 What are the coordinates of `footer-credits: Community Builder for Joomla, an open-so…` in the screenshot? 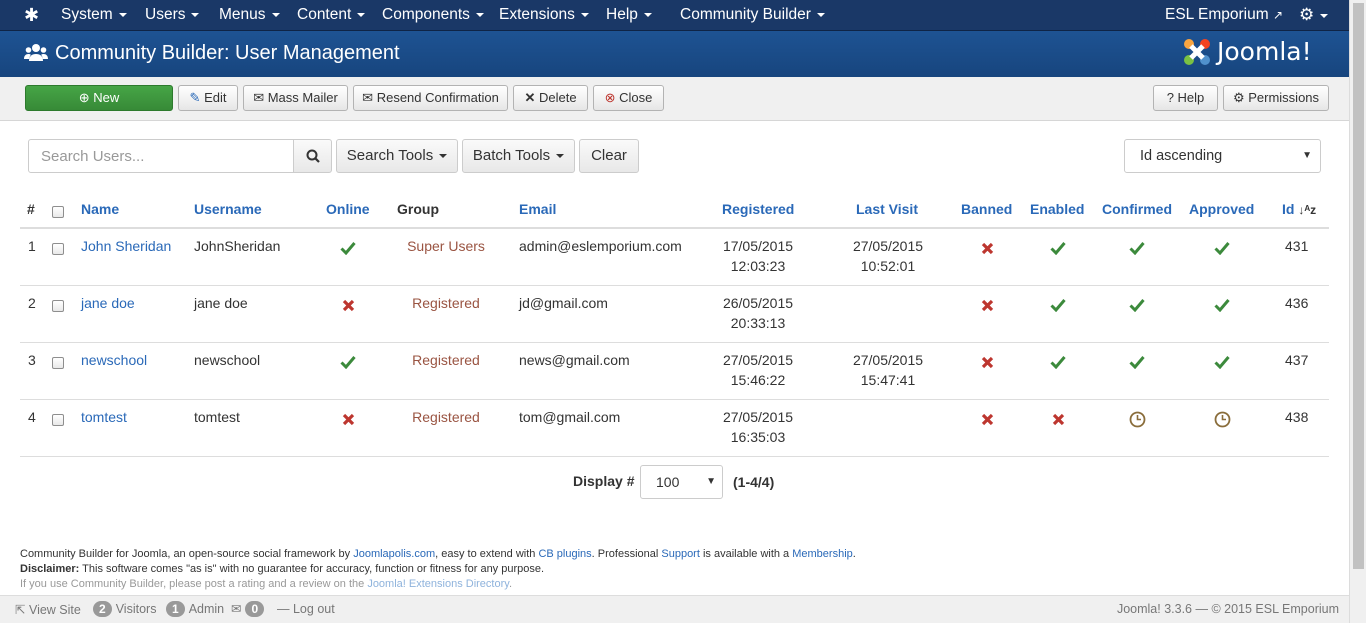 It's located at (438, 554).